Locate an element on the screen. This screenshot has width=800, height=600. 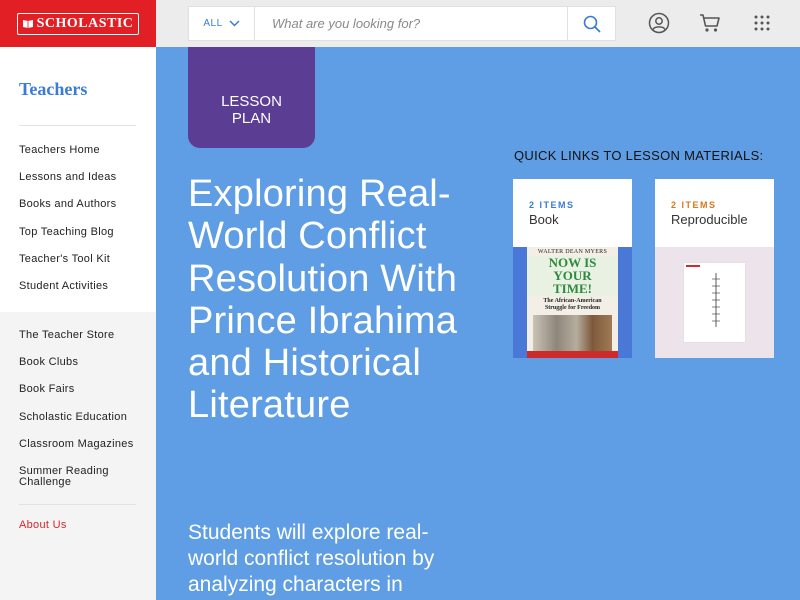
cart-icon is located at coordinates (710, 23).